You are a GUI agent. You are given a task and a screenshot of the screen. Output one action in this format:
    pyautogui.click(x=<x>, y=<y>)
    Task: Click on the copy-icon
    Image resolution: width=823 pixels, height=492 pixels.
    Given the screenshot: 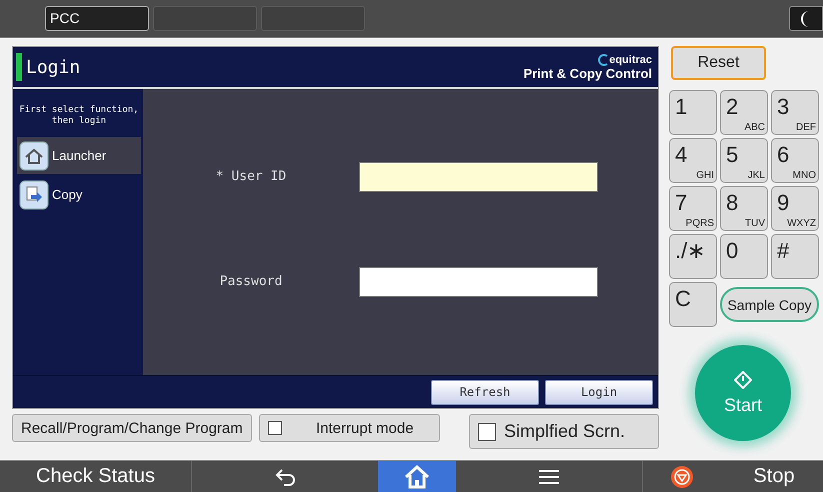 What is the action you would take?
    pyautogui.click(x=34, y=195)
    